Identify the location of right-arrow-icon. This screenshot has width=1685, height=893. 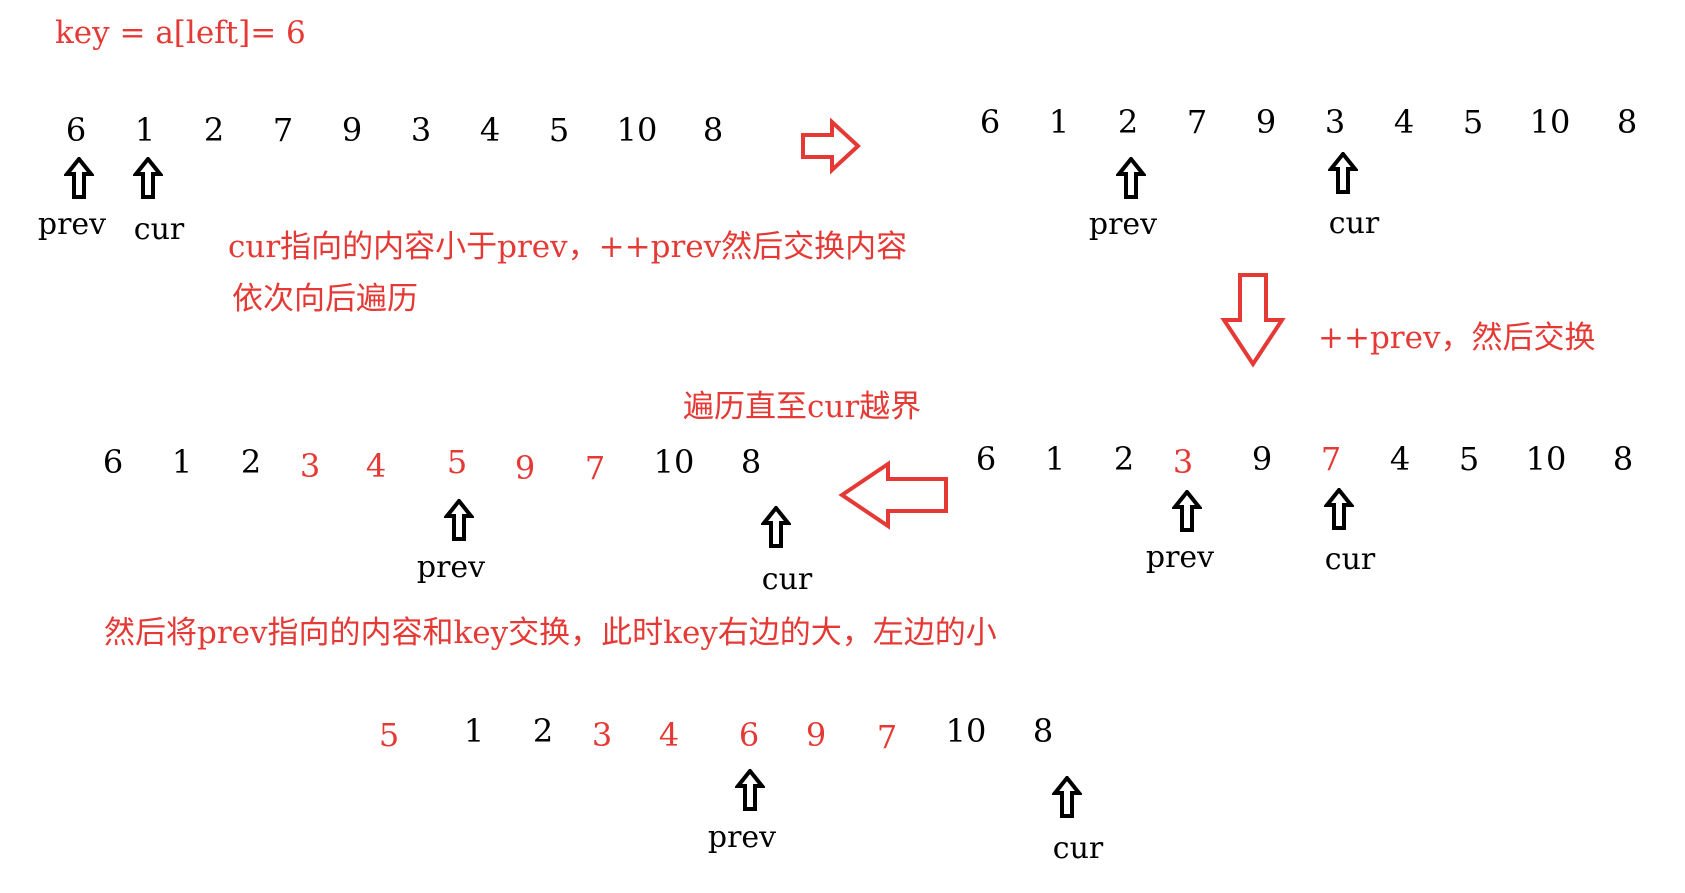
(831, 146).